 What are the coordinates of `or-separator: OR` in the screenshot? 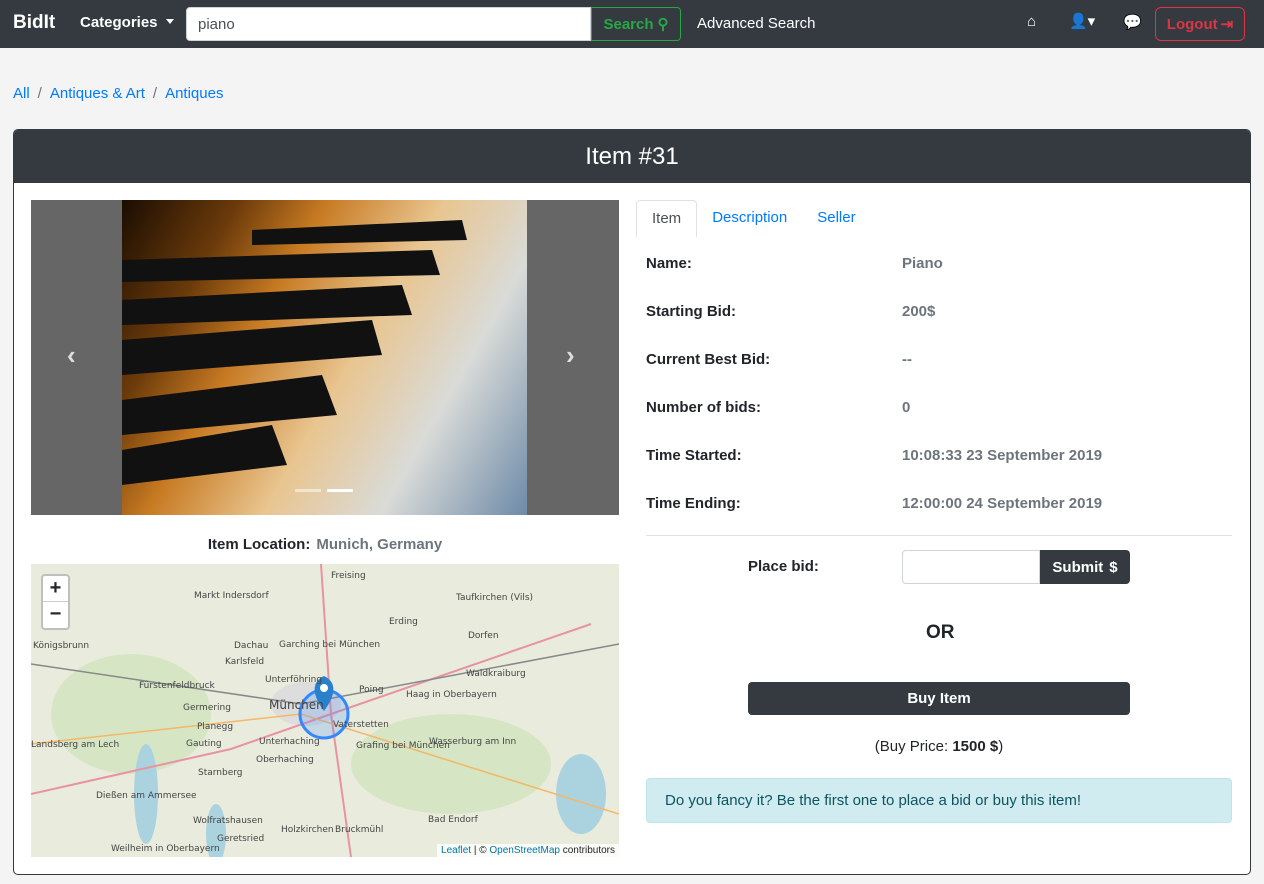 It's located at (940, 632).